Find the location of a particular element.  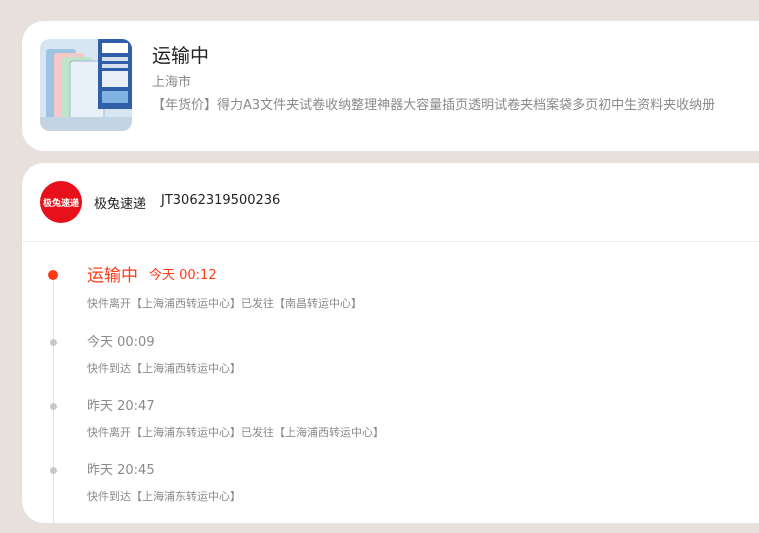

carrier-name: 极兔速递 is located at coordinates (120, 204).